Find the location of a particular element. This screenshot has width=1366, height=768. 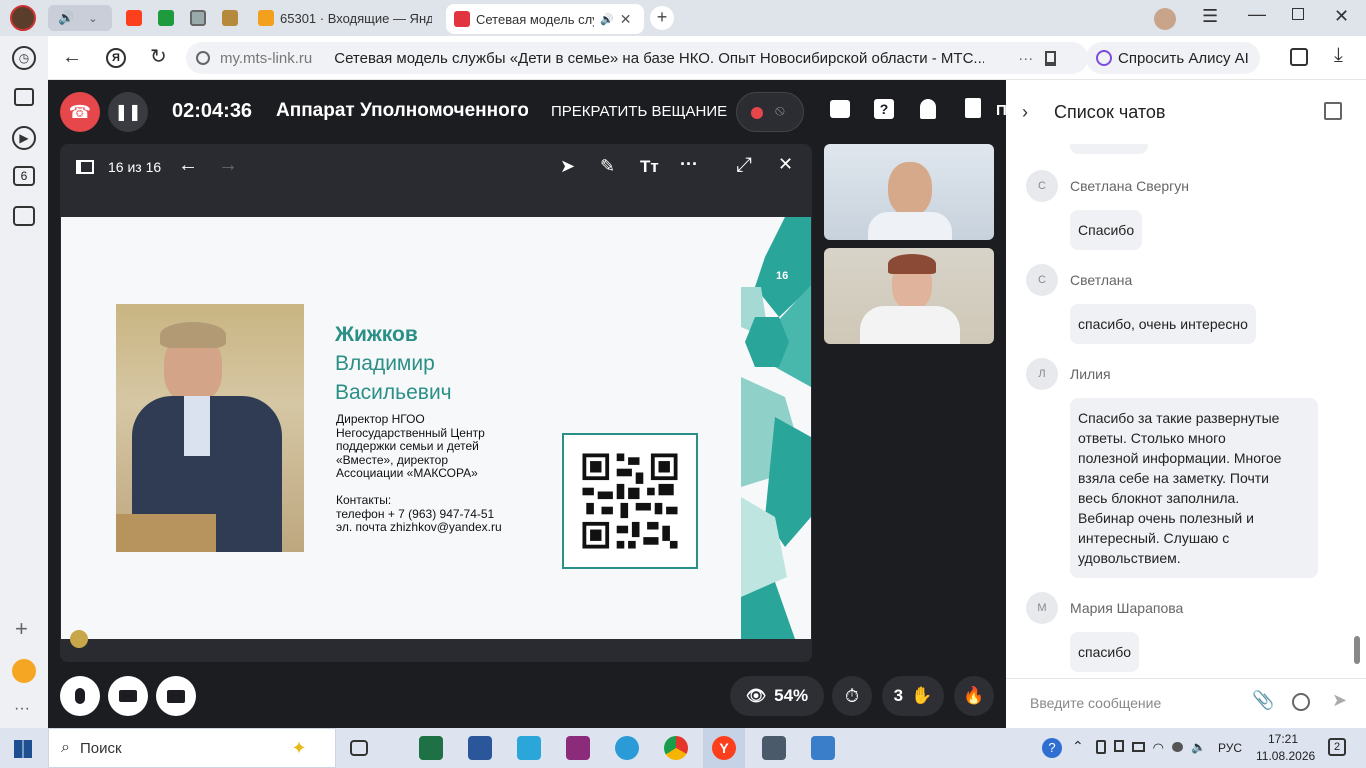

download-icon: ⤓ is located at coordinates (1338, 55).